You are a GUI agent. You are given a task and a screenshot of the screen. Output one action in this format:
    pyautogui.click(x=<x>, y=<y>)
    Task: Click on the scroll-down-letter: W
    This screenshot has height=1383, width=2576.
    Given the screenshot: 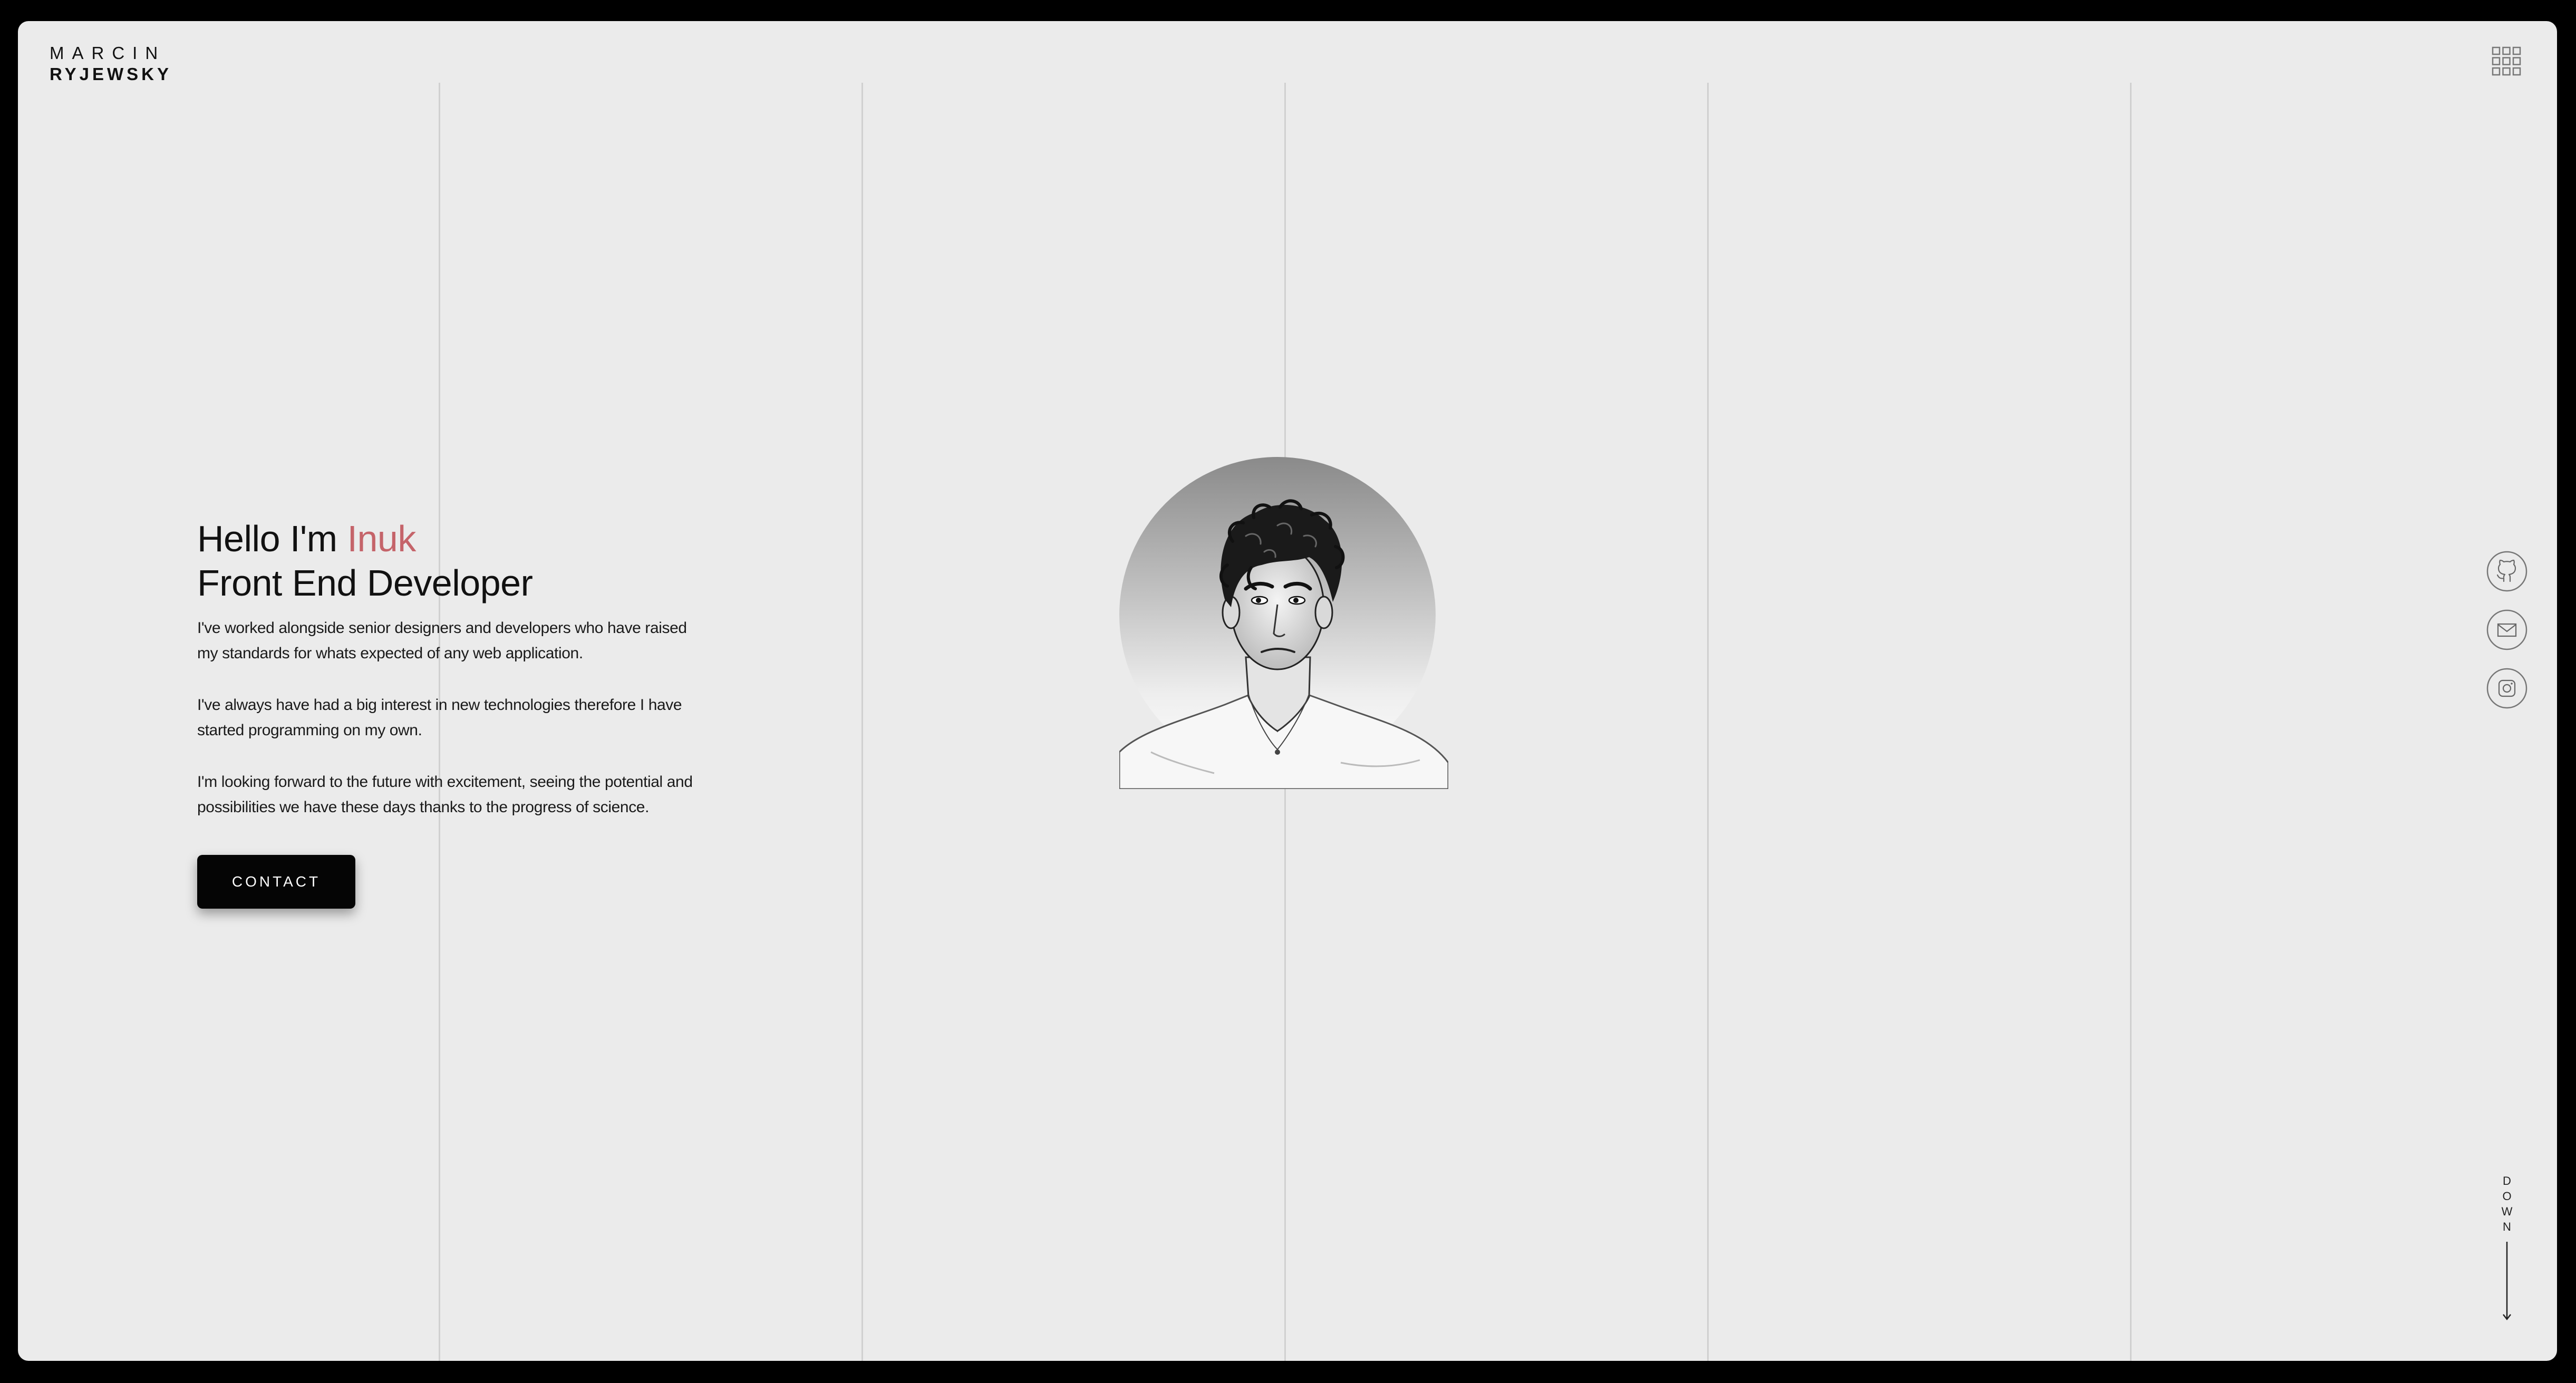 What is the action you would take?
    pyautogui.click(x=2507, y=1212)
    